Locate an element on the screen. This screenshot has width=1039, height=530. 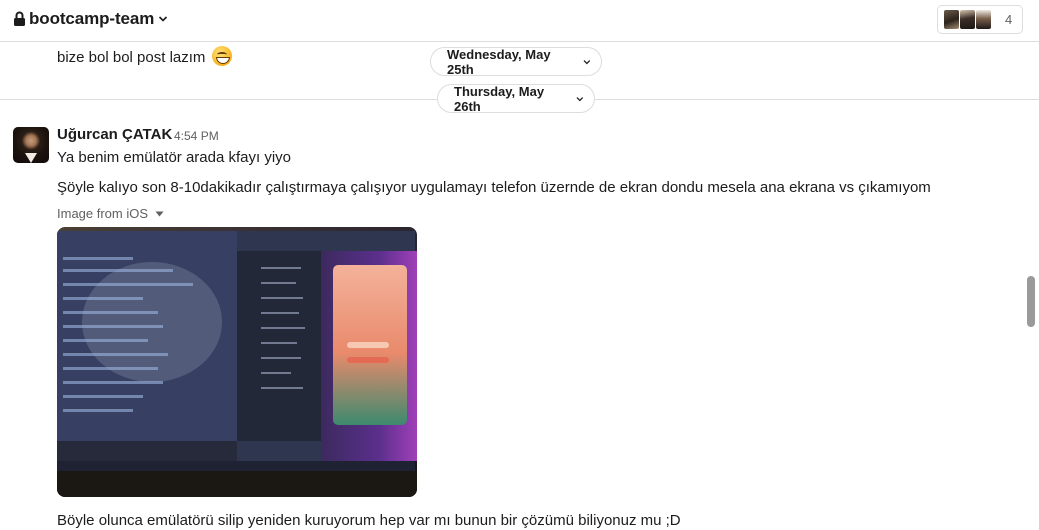
sender-name: Uğurcan ÇATAK is located at coordinates (114, 134).